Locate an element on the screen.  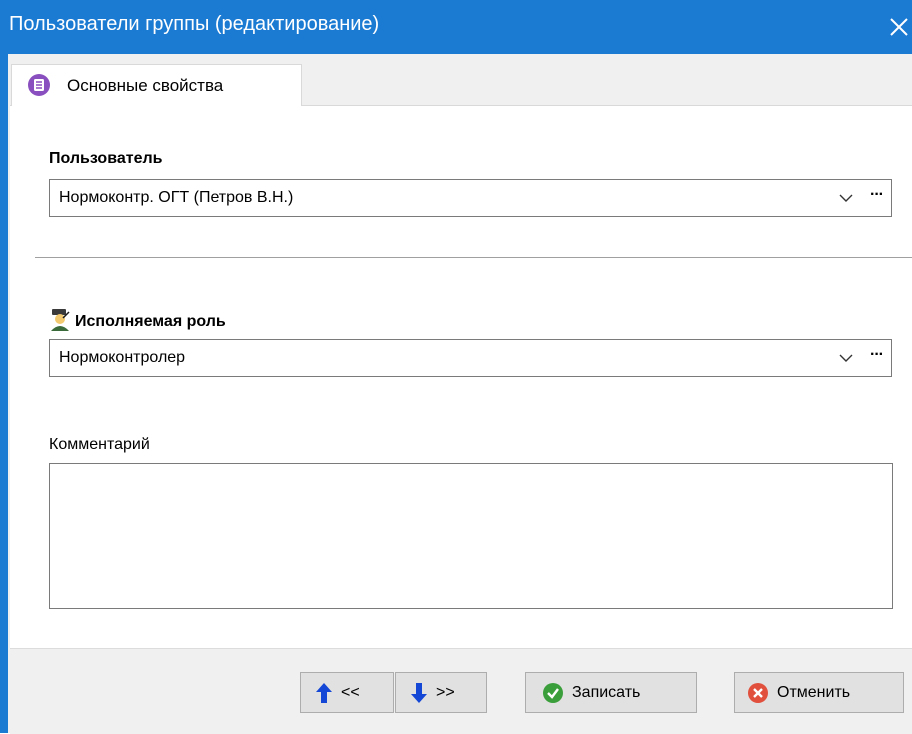
arrow-up-icon is located at coordinates (324, 693).